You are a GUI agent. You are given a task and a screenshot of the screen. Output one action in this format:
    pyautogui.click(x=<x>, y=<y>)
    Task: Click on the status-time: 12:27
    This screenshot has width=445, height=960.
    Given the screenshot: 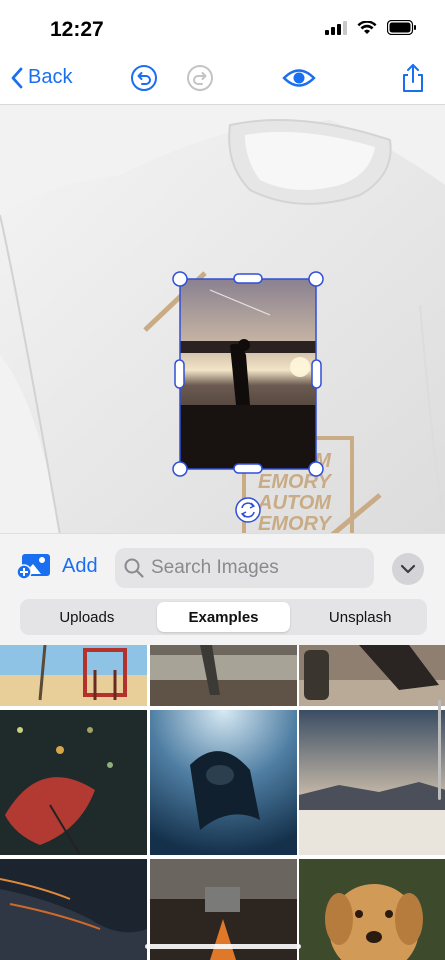 What is the action you would take?
    pyautogui.click(x=77, y=29)
    